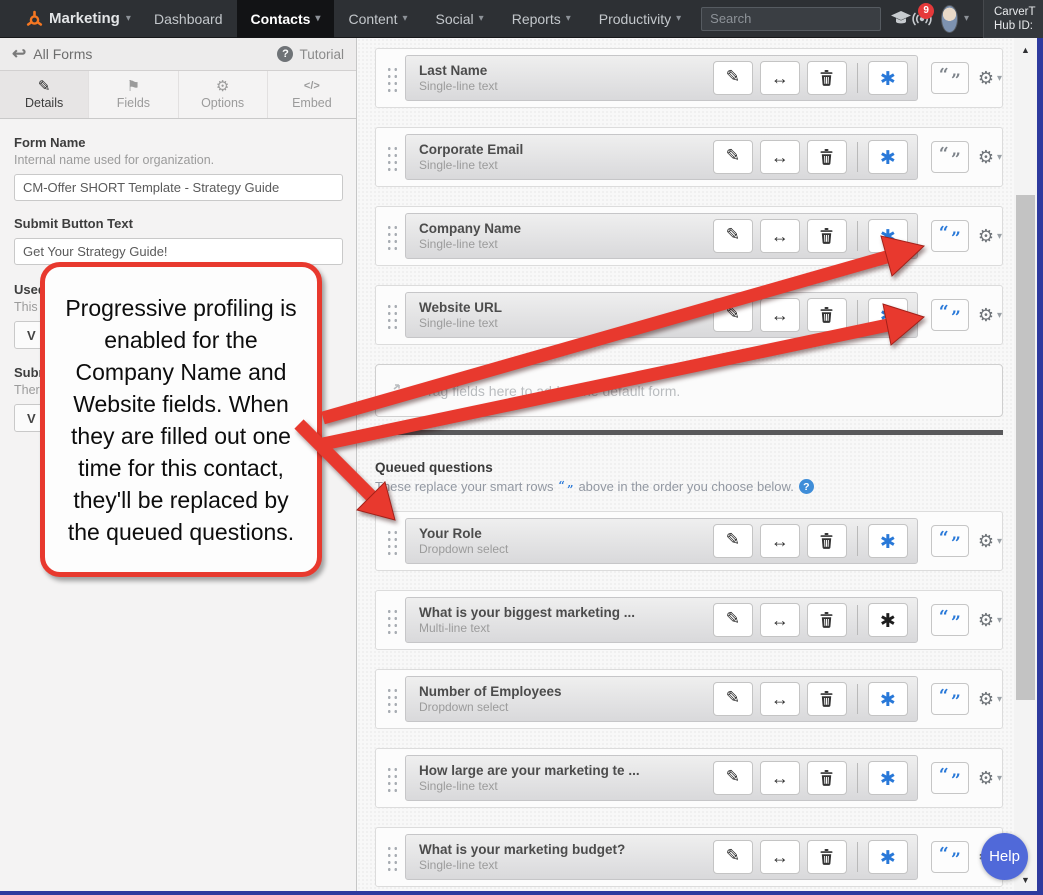 The height and width of the screenshot is (895, 1043). I want to click on academy-button, so click(901, 19).